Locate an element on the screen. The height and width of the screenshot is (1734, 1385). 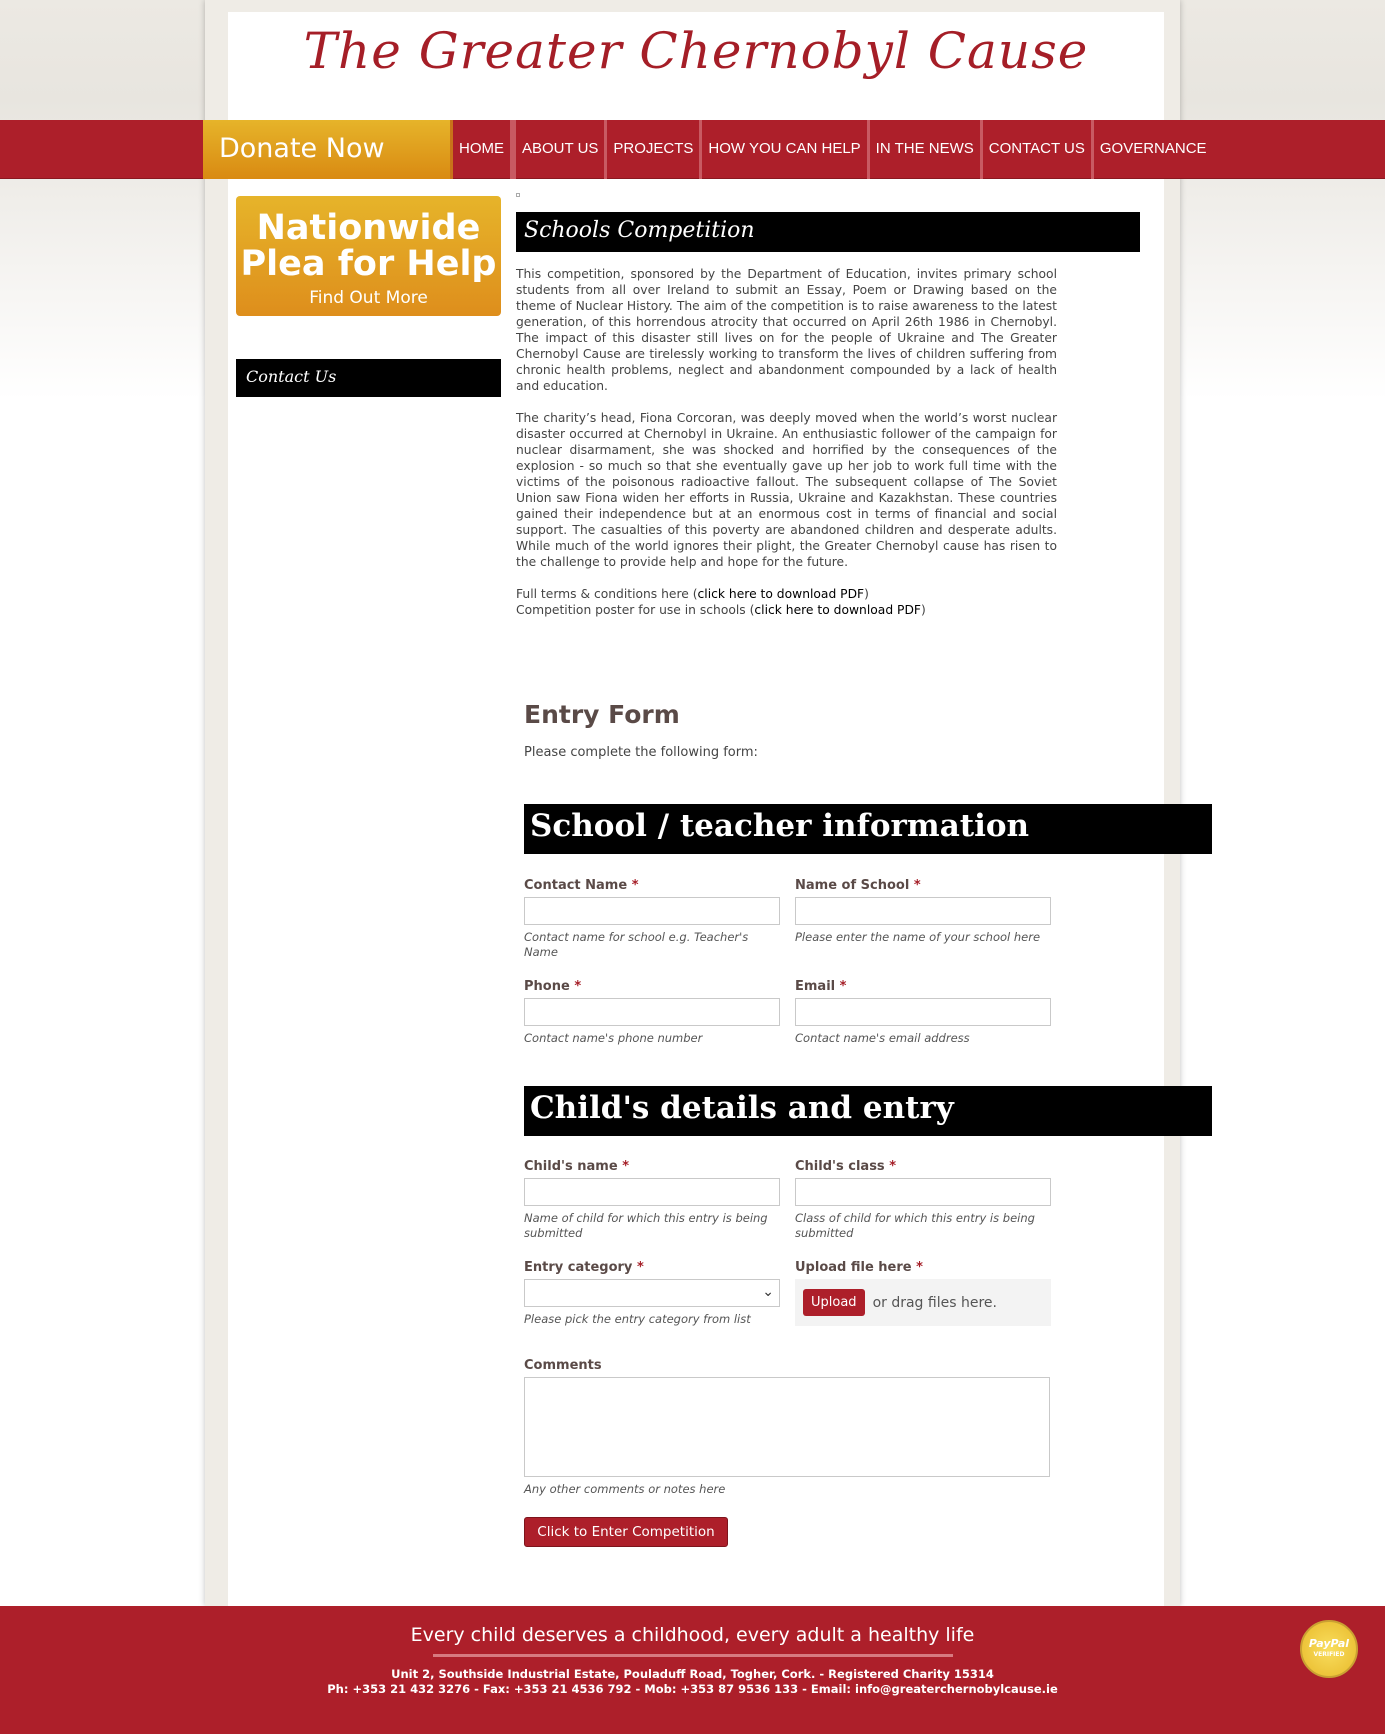
phone-input is located at coordinates (652, 1012).